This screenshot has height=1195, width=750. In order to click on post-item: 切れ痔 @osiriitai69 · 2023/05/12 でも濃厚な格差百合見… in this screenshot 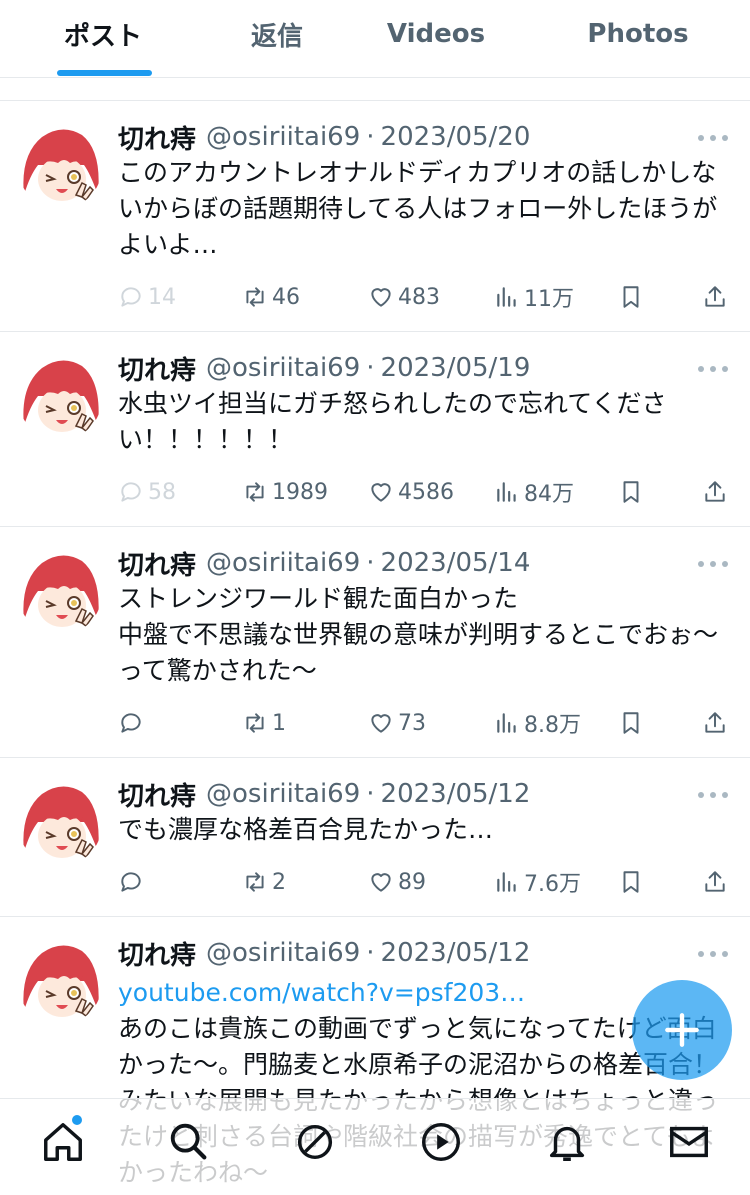, I will do `click(375, 837)`.